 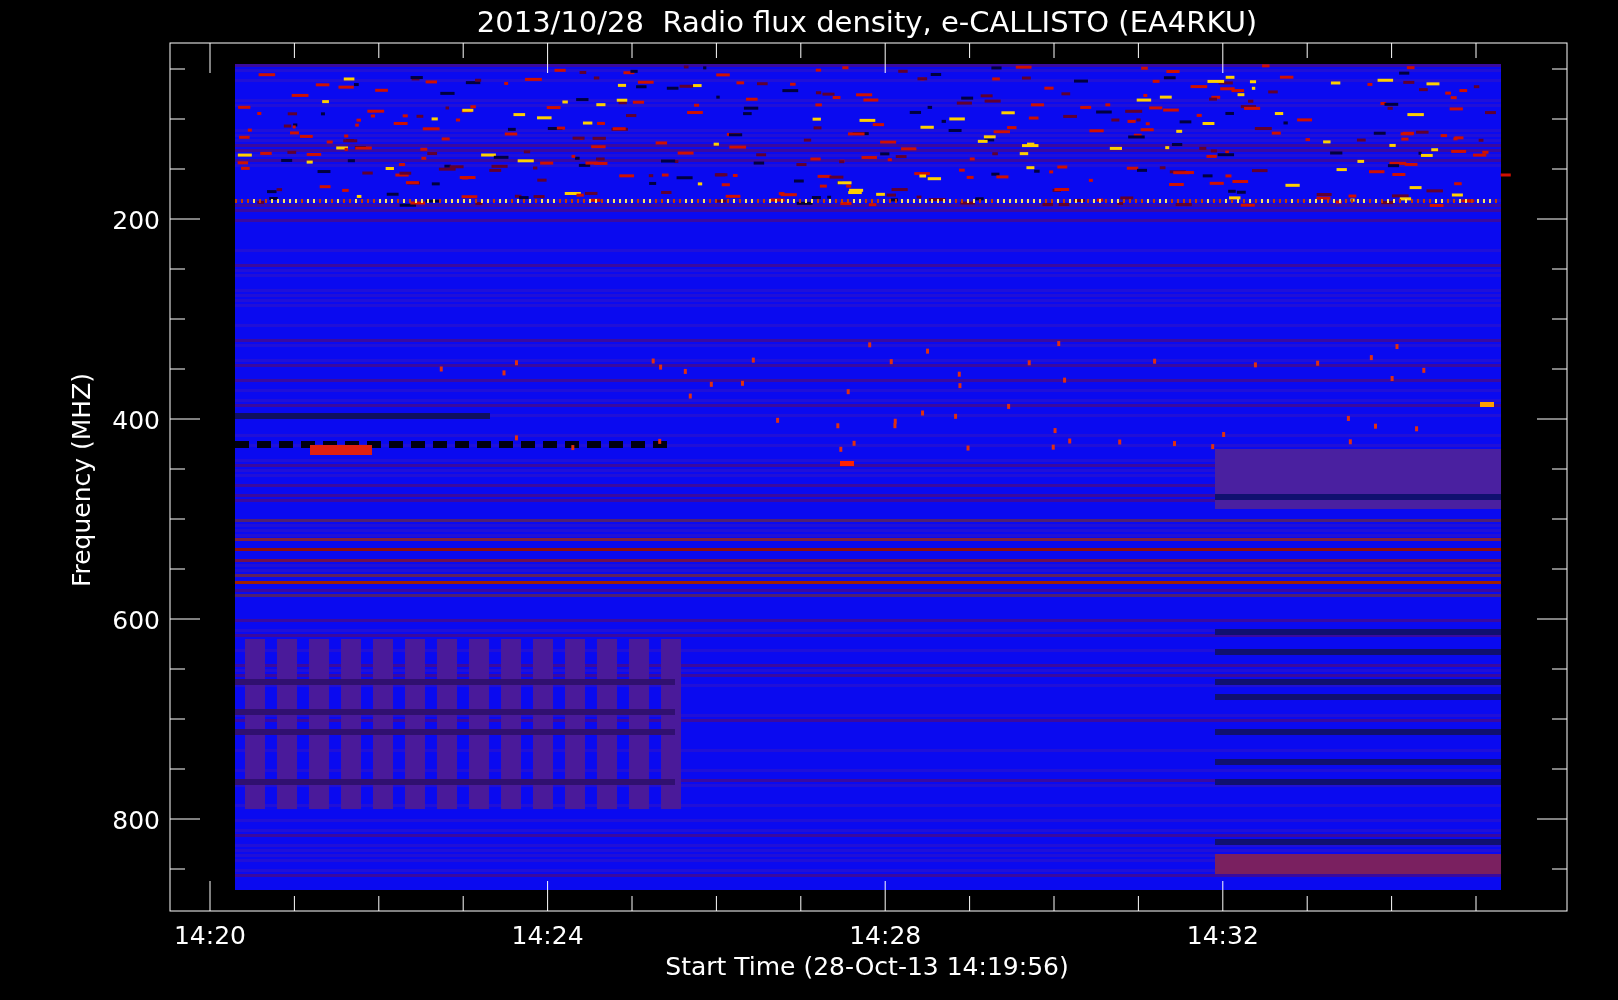 What do you see at coordinates (885, 935) in the screenshot?
I see `tick-label: 14:28` at bounding box center [885, 935].